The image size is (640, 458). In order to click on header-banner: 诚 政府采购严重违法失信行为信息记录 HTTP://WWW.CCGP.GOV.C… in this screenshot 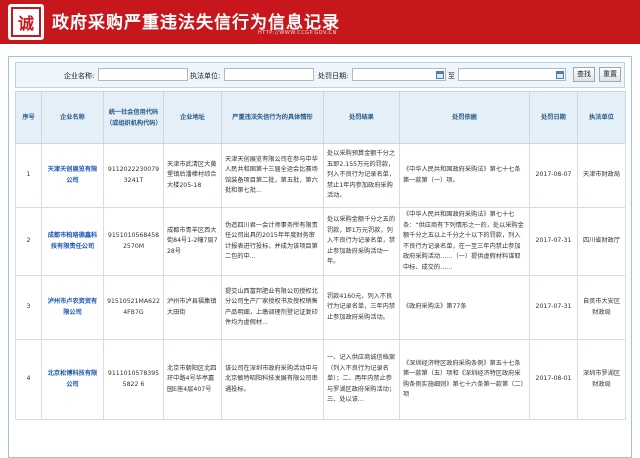, I will do `click(320, 22)`.